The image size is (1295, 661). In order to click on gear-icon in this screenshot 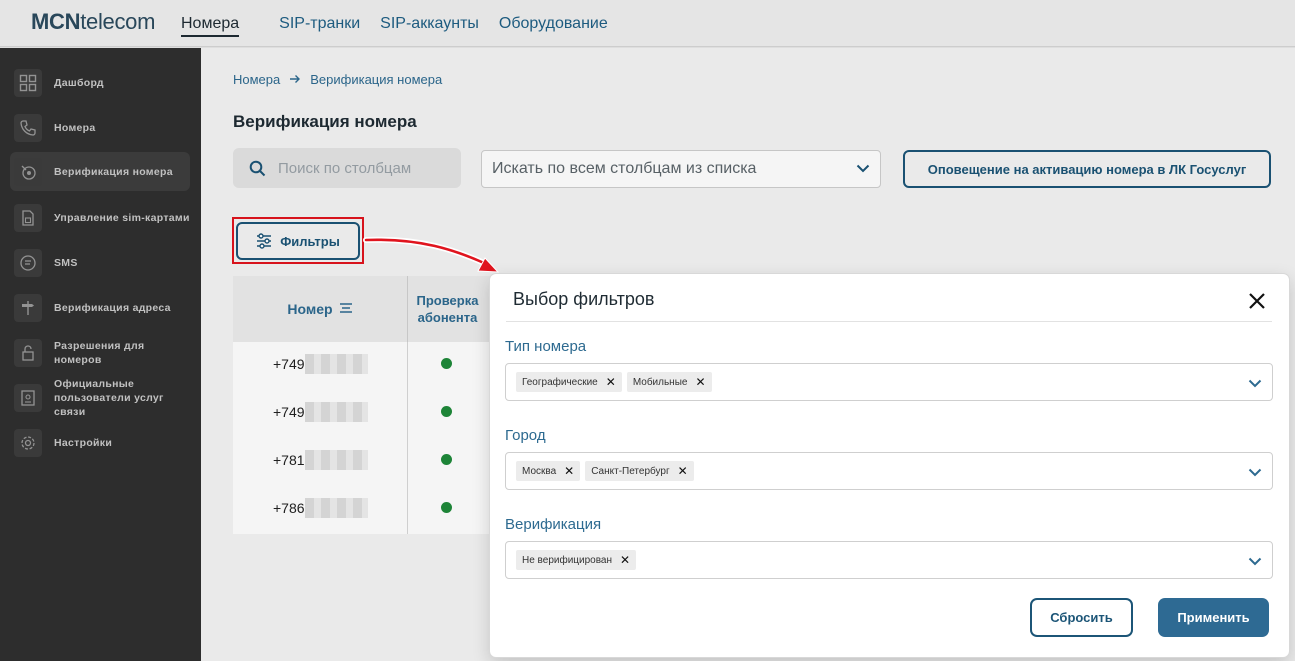, I will do `click(28, 443)`.